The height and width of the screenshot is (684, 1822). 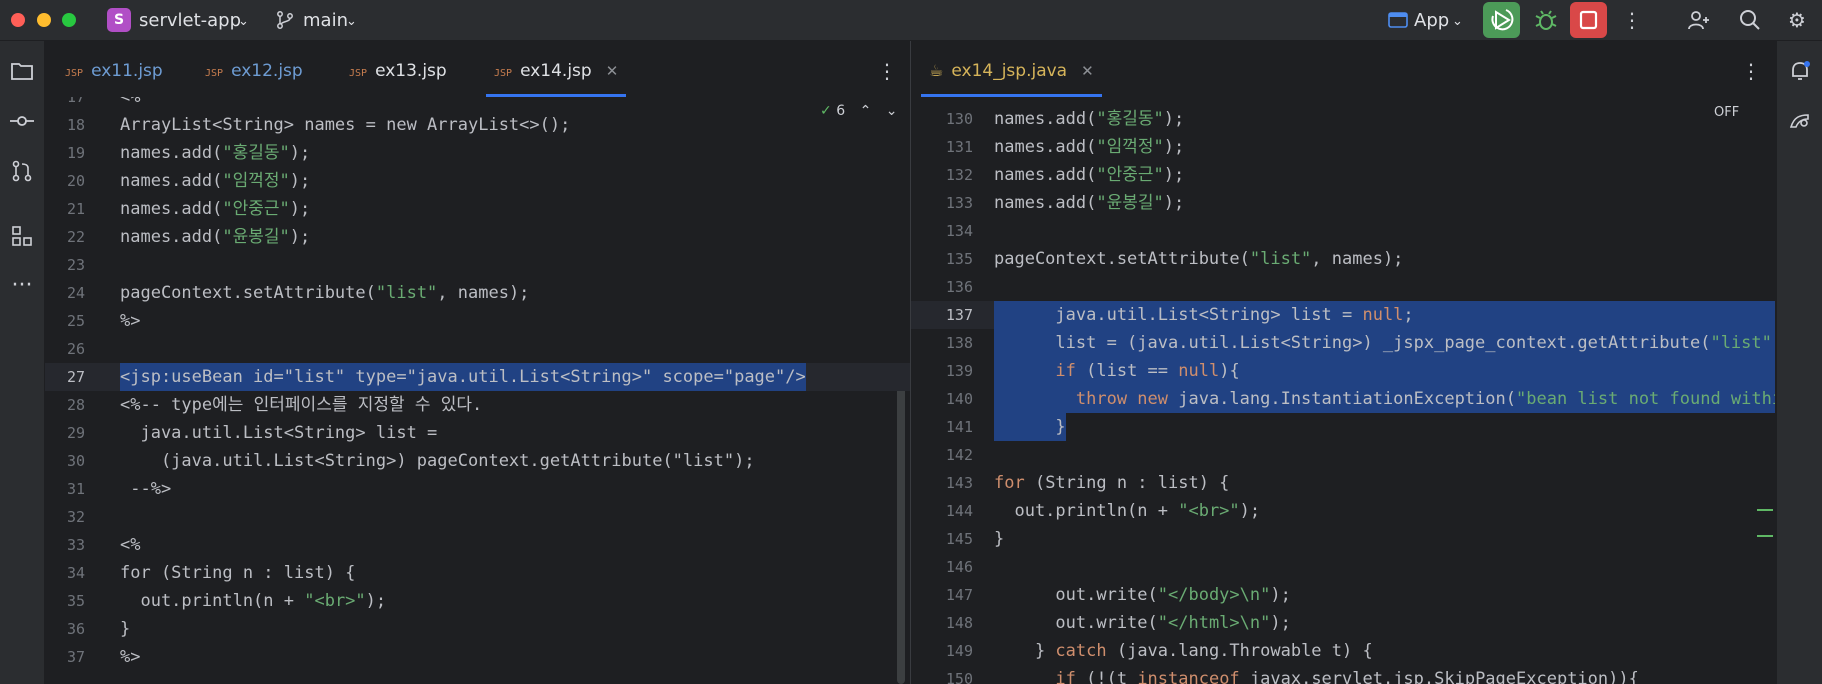 I want to click on string-literal: "bean list not found within sco, so click(x=1645, y=399).